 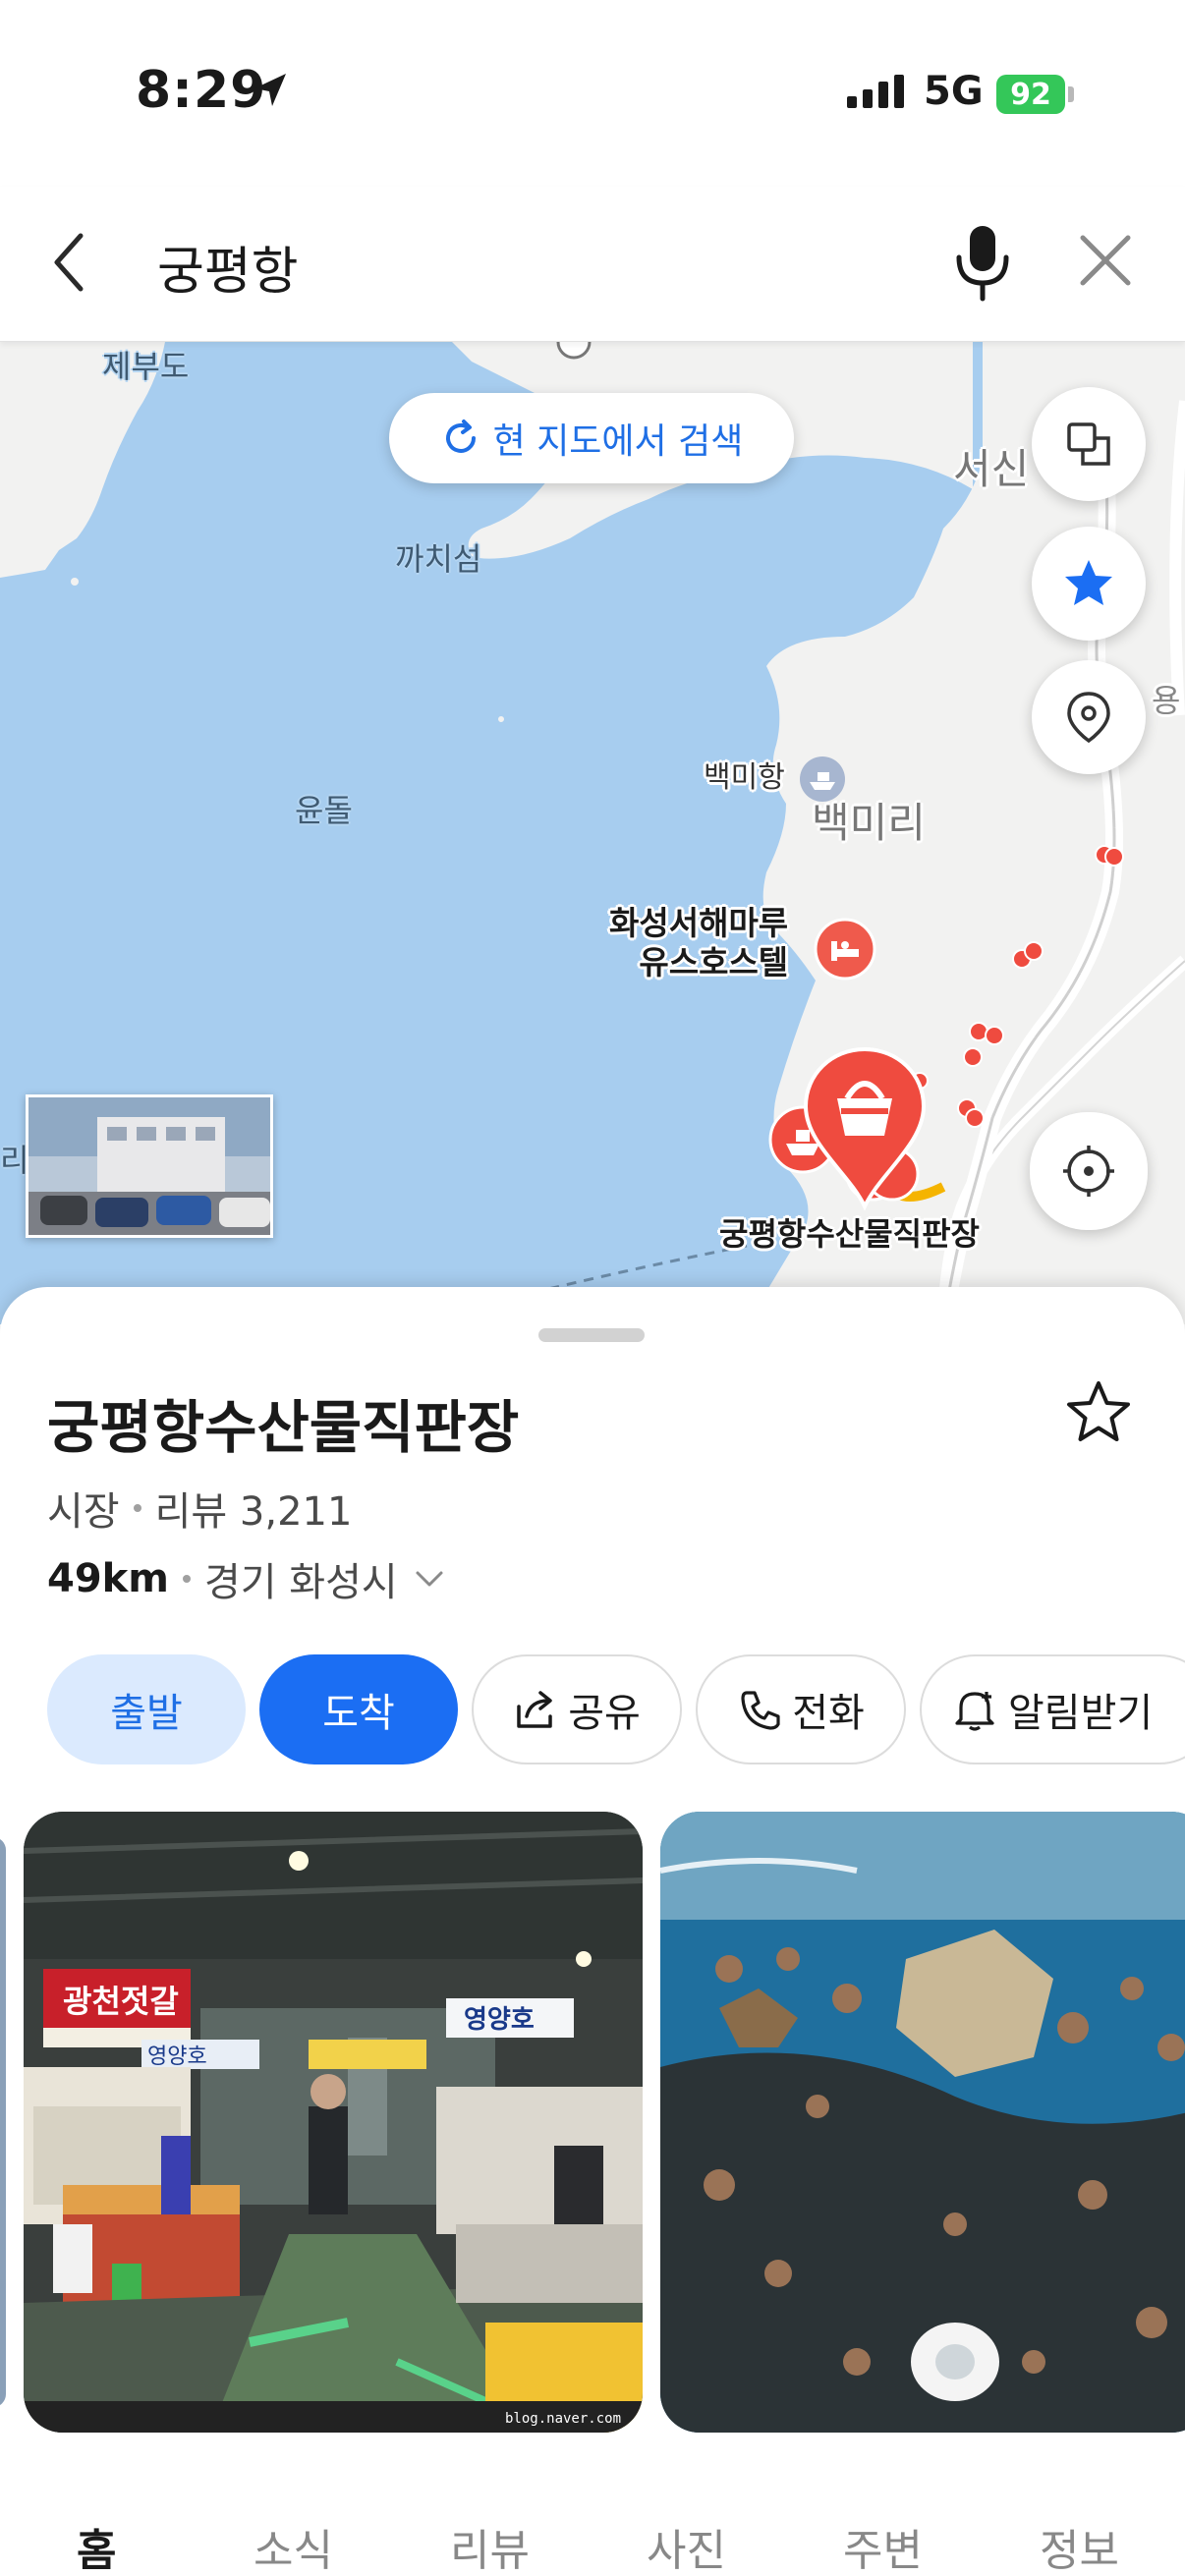 What do you see at coordinates (714, 962) in the screenshot?
I see `poi-label-hostel-line2: 유스호스텔` at bounding box center [714, 962].